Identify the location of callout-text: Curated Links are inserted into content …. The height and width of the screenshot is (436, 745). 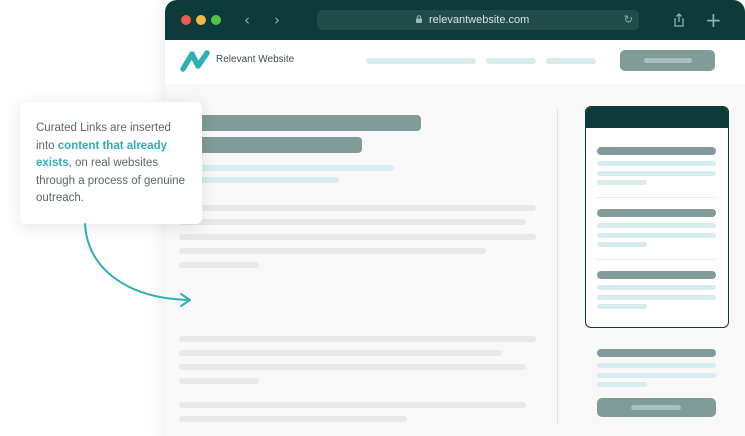
(111, 164).